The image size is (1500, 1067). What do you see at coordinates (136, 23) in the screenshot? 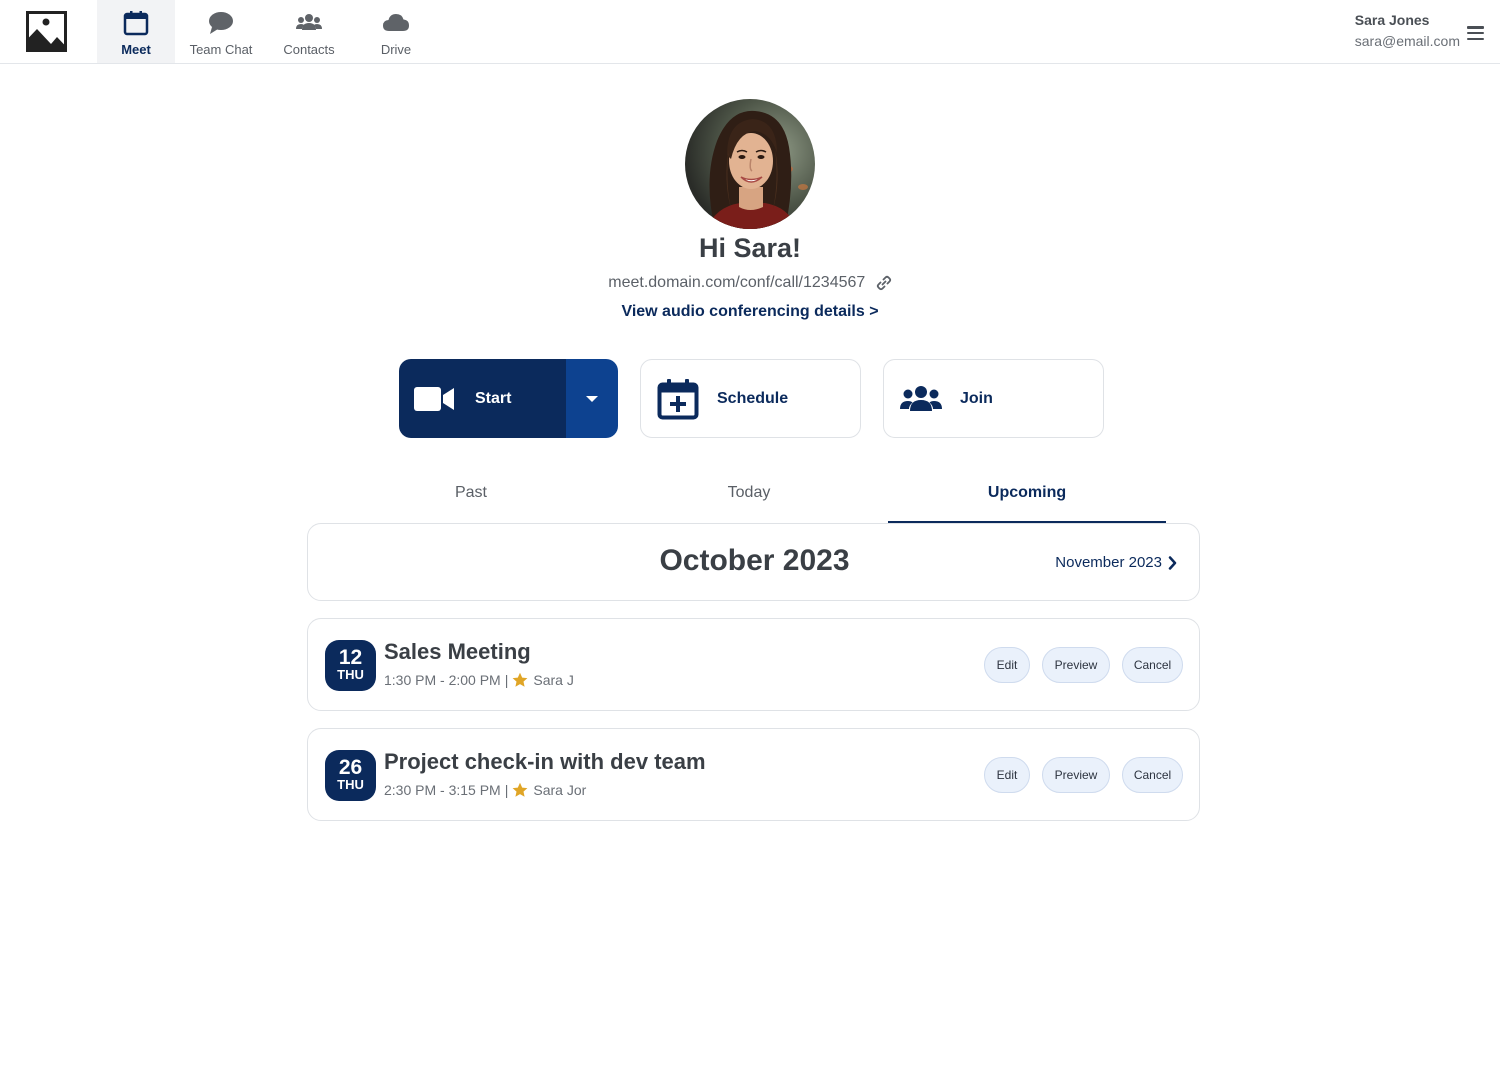
I see `calendar-icon` at bounding box center [136, 23].